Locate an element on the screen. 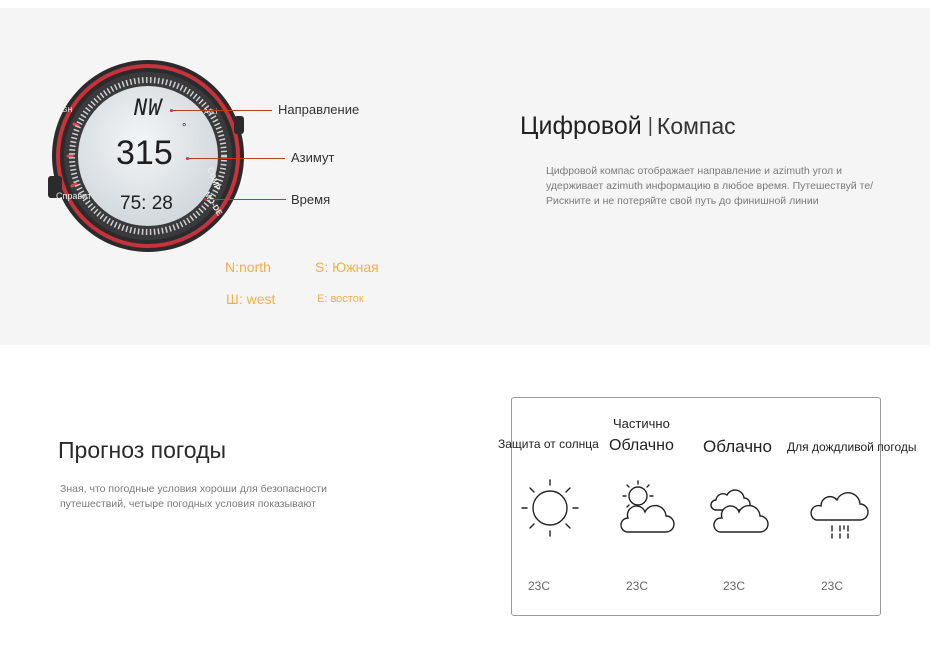 Image resolution: width=930 pixels, height=654 pixels. weather-label-partly-2: Облачно is located at coordinates (641, 445).